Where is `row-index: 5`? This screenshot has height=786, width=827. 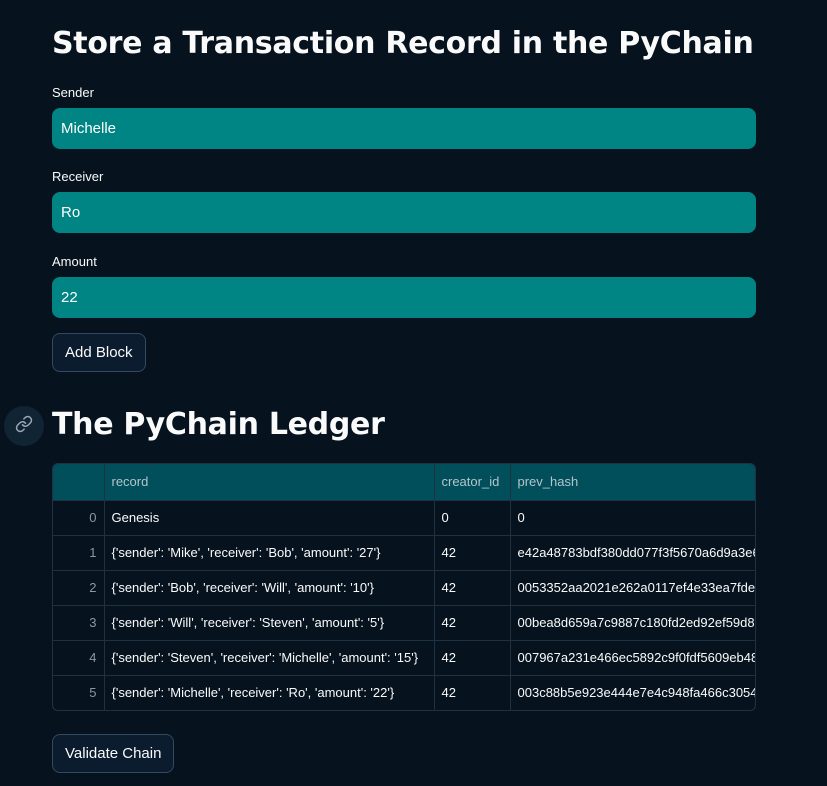 row-index: 5 is located at coordinates (79, 692).